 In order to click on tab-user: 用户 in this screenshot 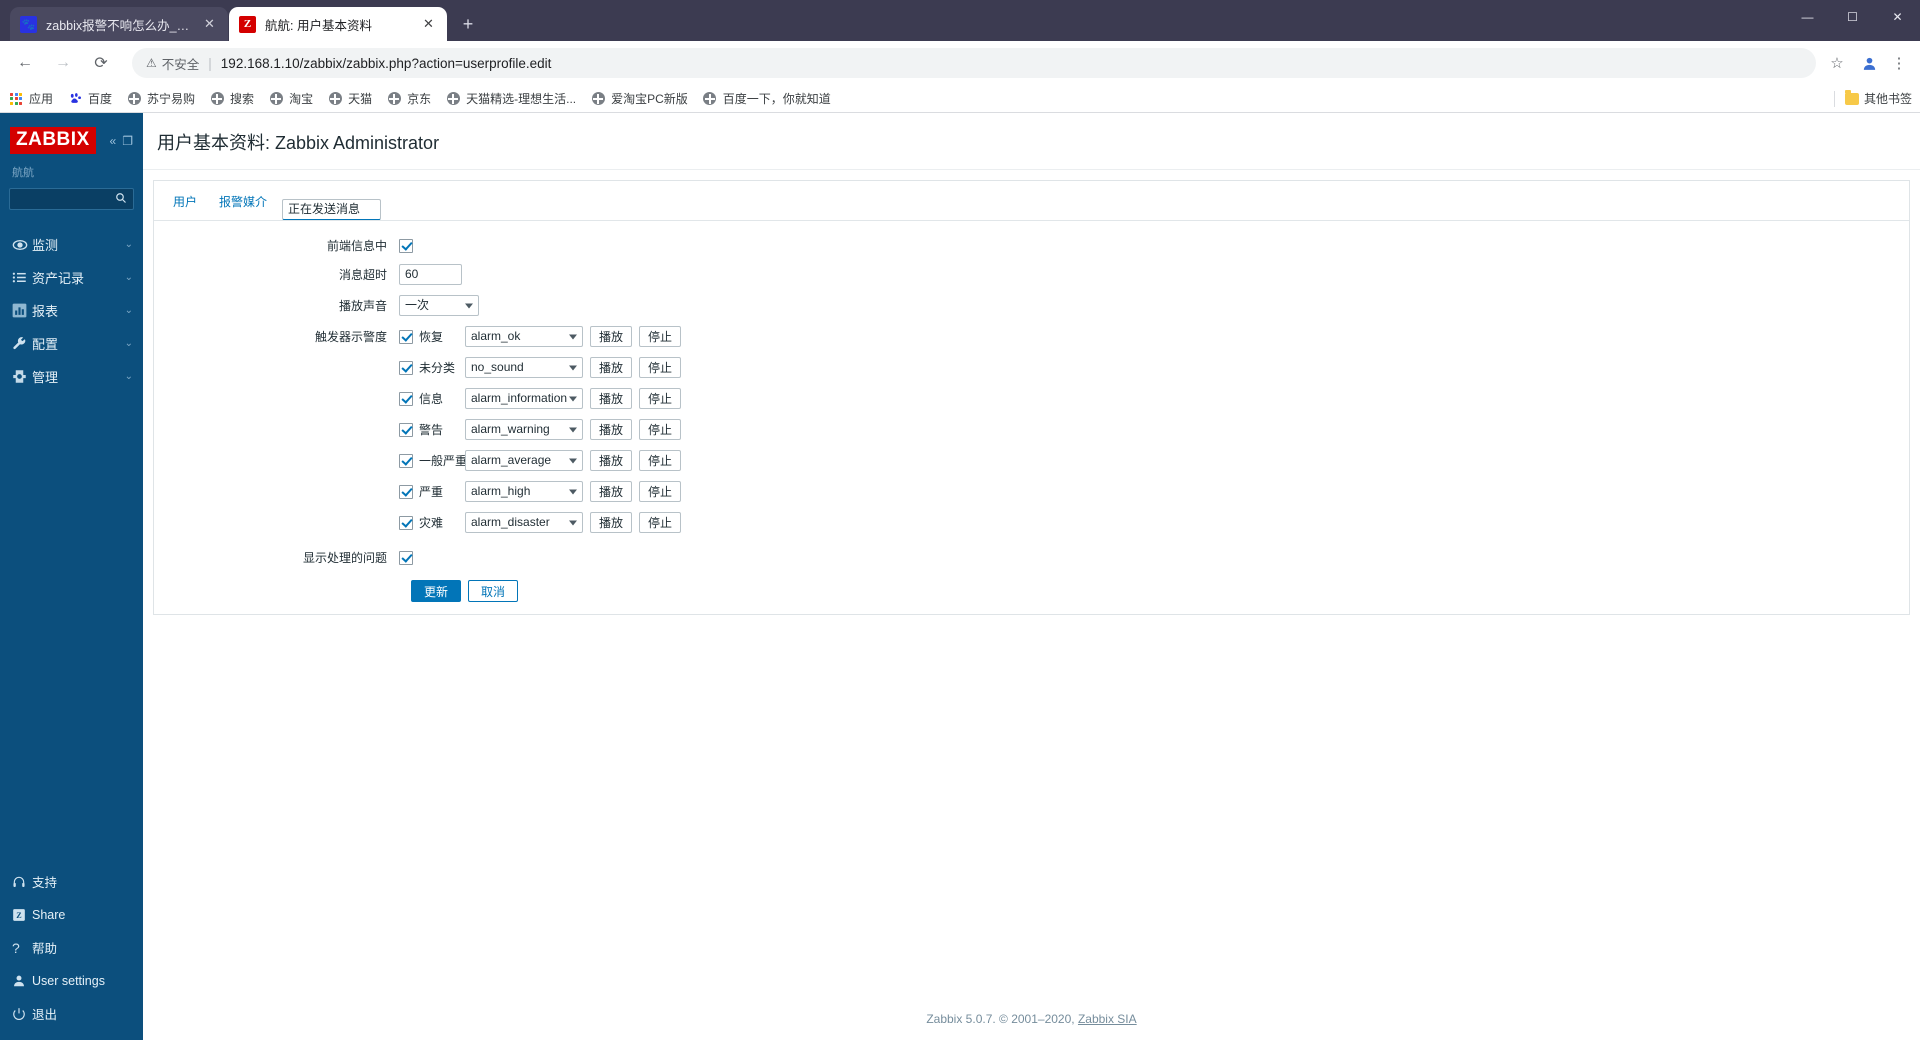, I will do `click(185, 204)`.